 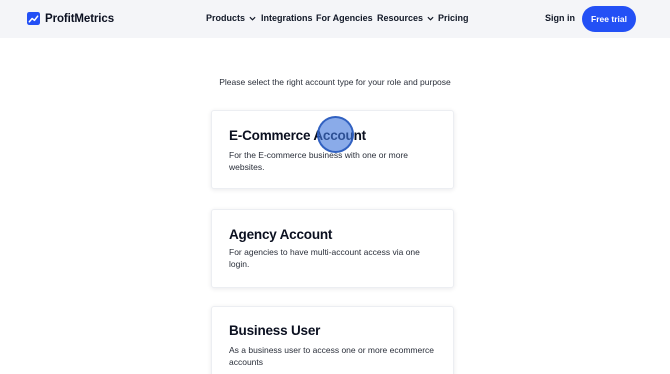 What do you see at coordinates (400, 18) in the screenshot?
I see `nav-resources-label: Resources` at bounding box center [400, 18].